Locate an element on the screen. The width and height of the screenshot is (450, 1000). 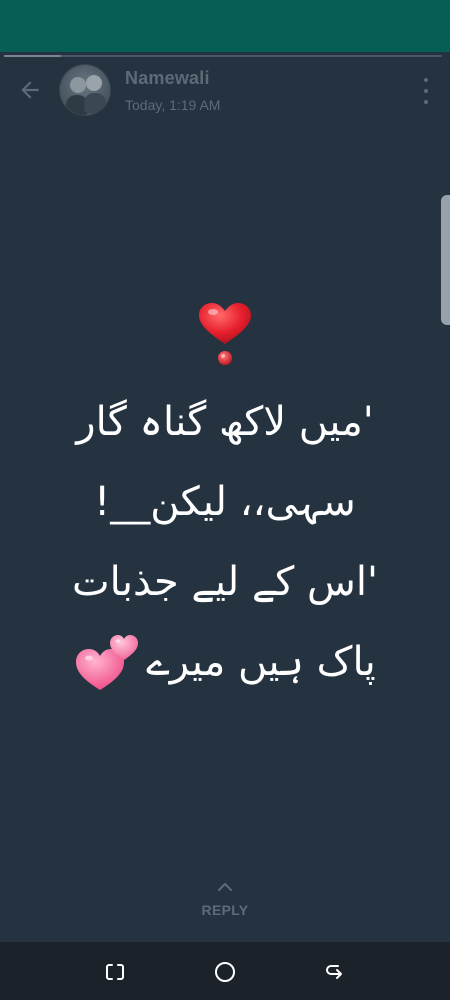
back-button is located at coordinates (30, 90).